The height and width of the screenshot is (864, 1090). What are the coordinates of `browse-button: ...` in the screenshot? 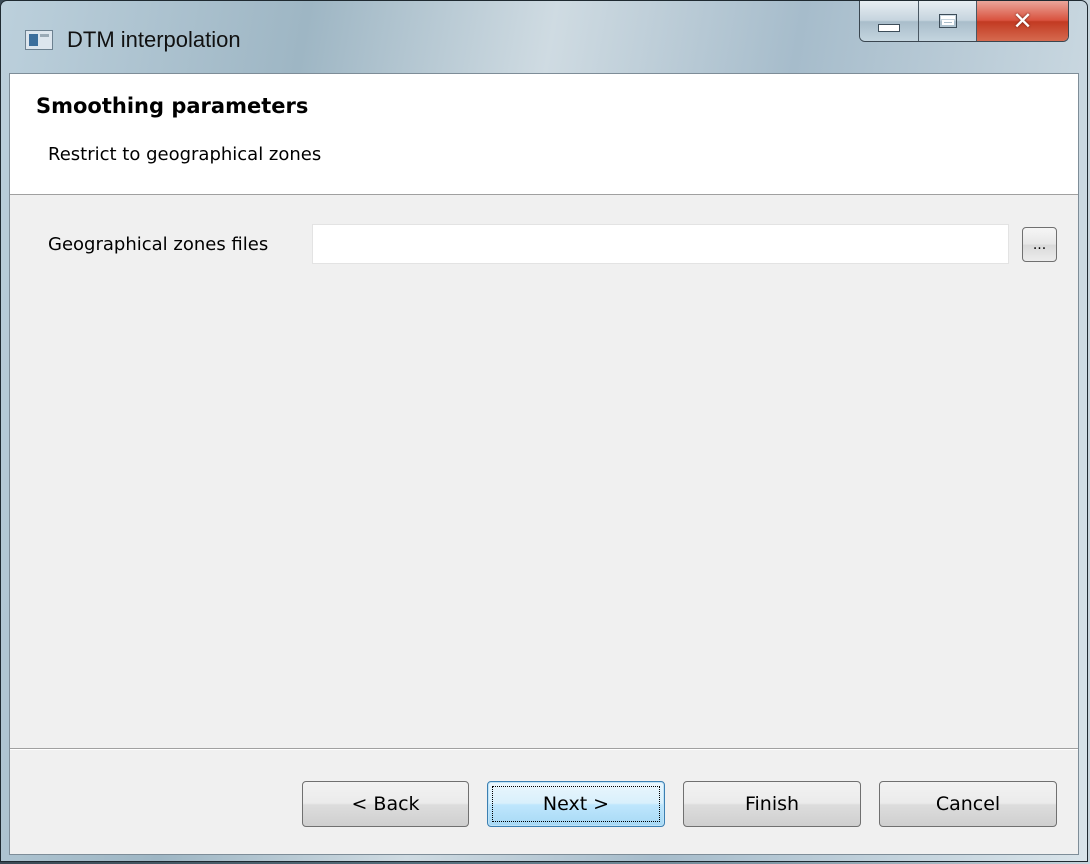 It's located at (1039, 244).